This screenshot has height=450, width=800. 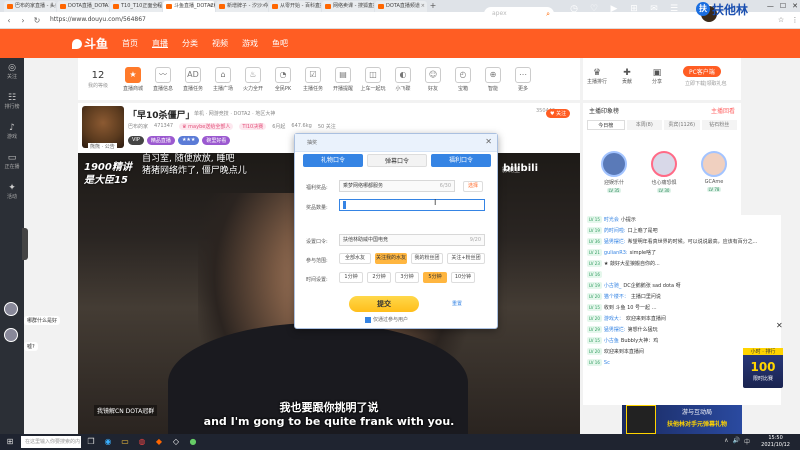 I want to click on rank-panel-title: 主播印象榜, so click(x=604, y=110).